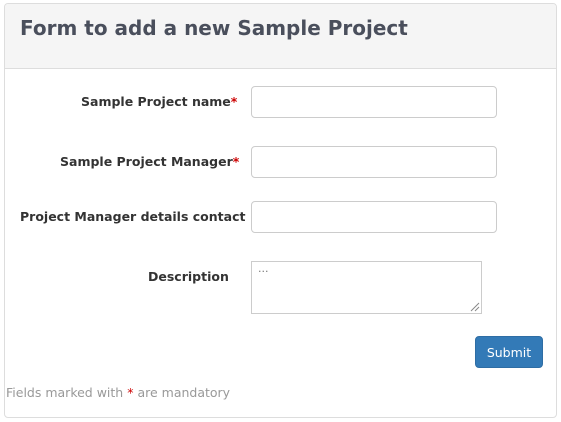 This screenshot has height=422, width=561. What do you see at coordinates (188, 276) in the screenshot?
I see `description-label: Description` at bounding box center [188, 276].